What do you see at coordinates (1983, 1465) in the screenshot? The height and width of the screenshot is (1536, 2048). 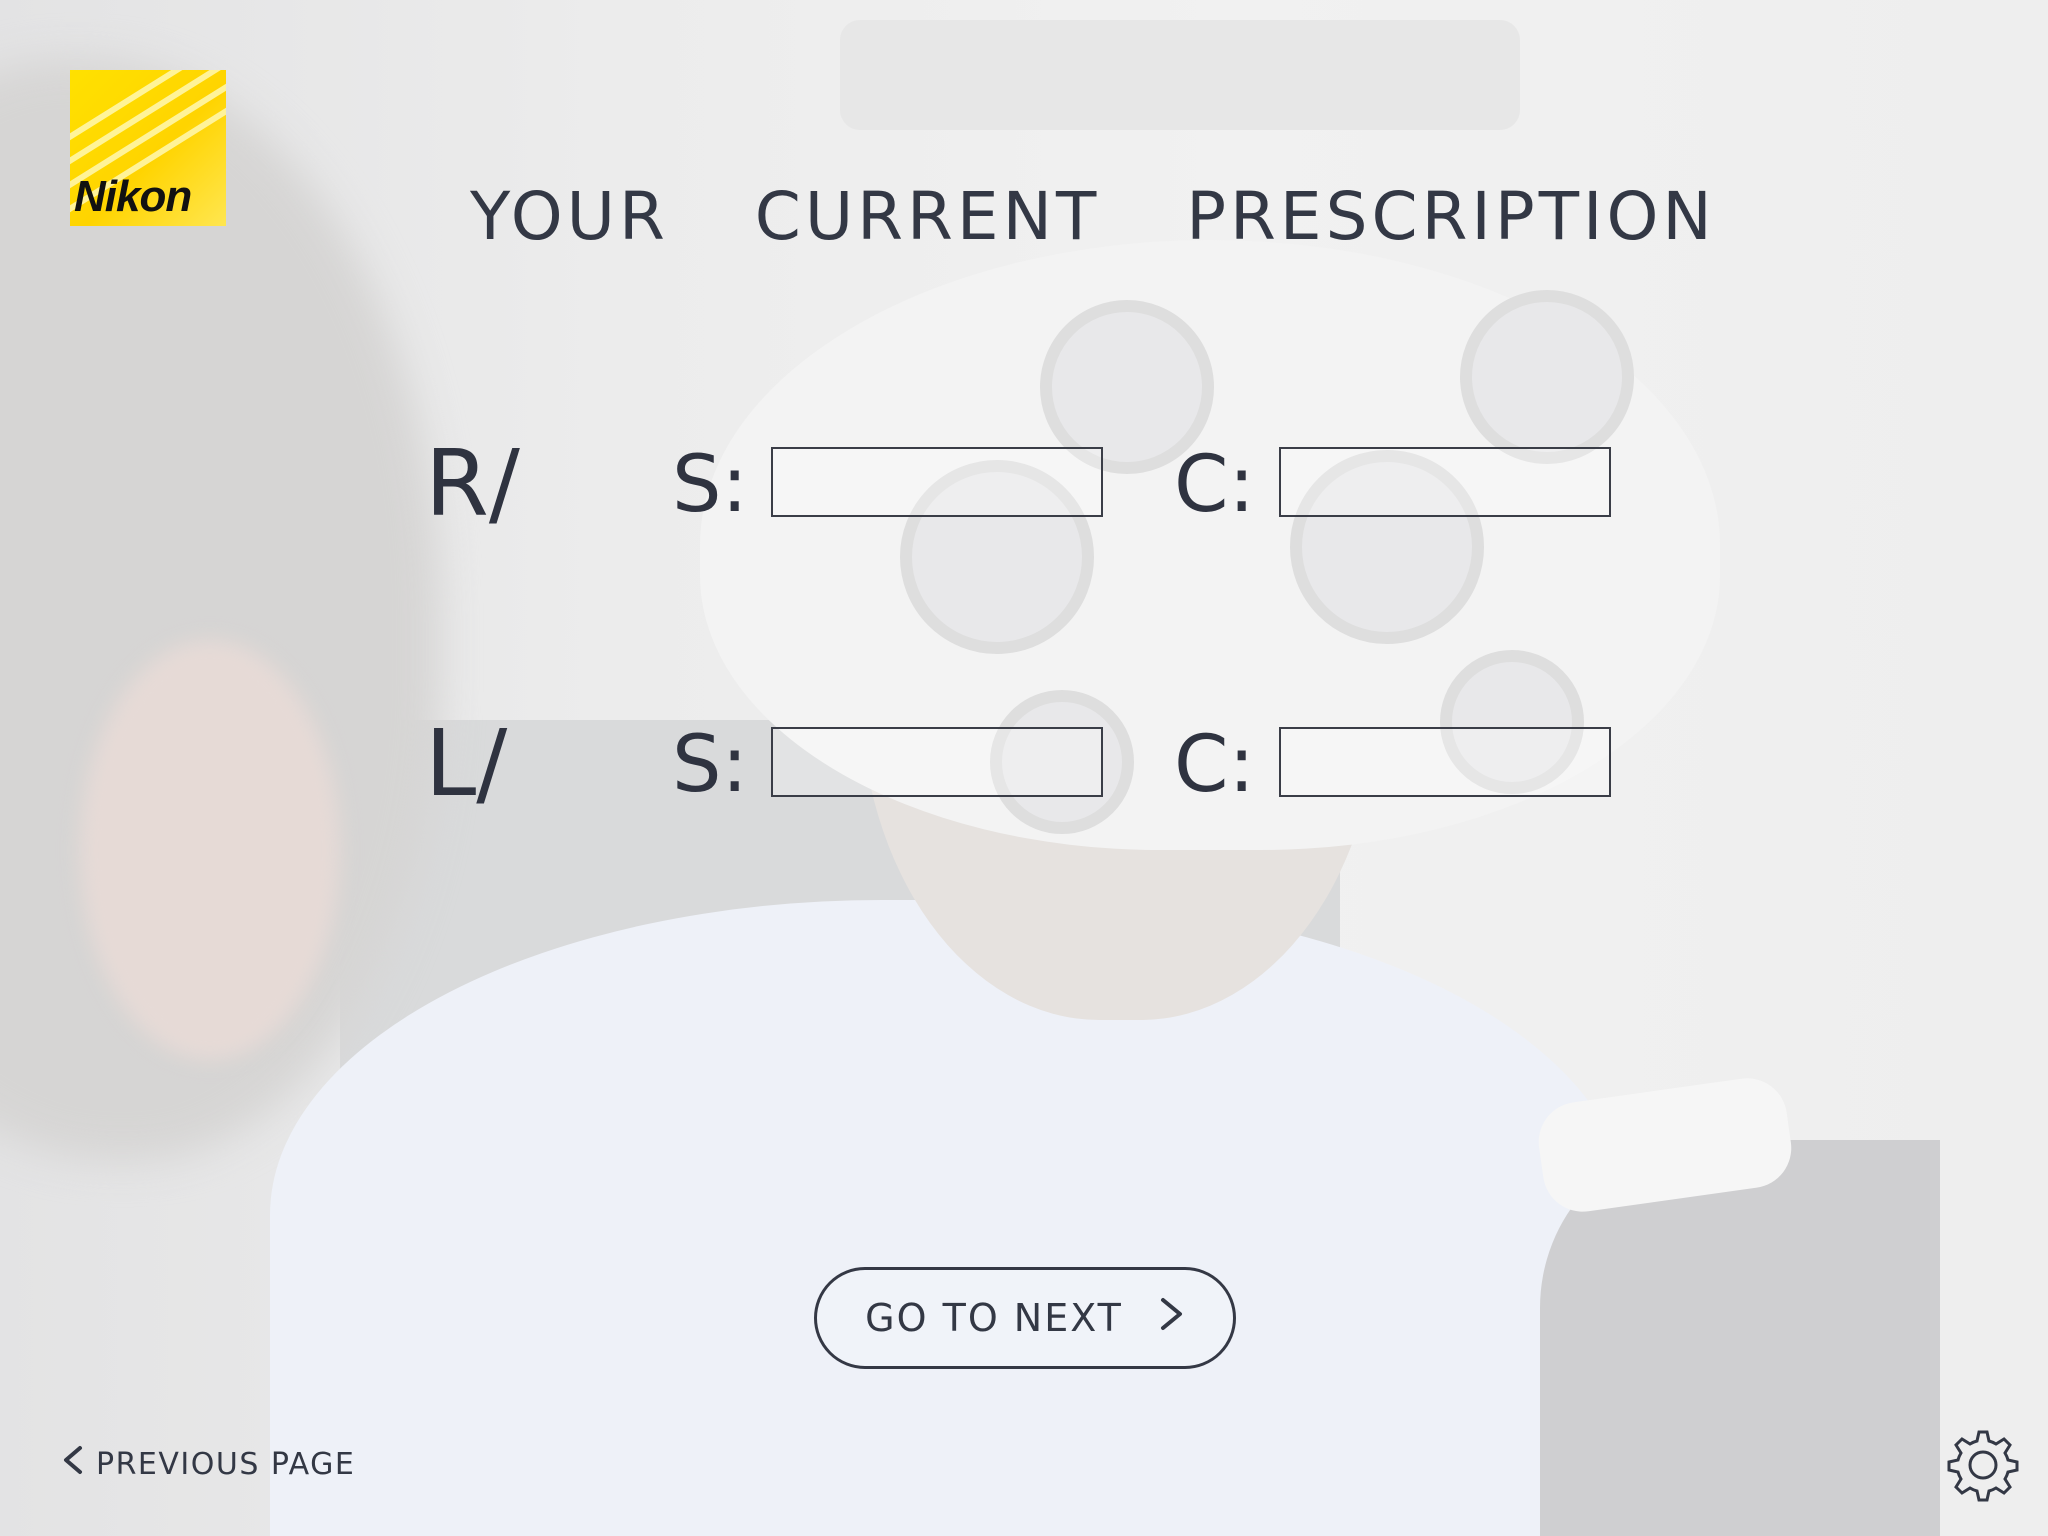 I see `gear-icon` at bounding box center [1983, 1465].